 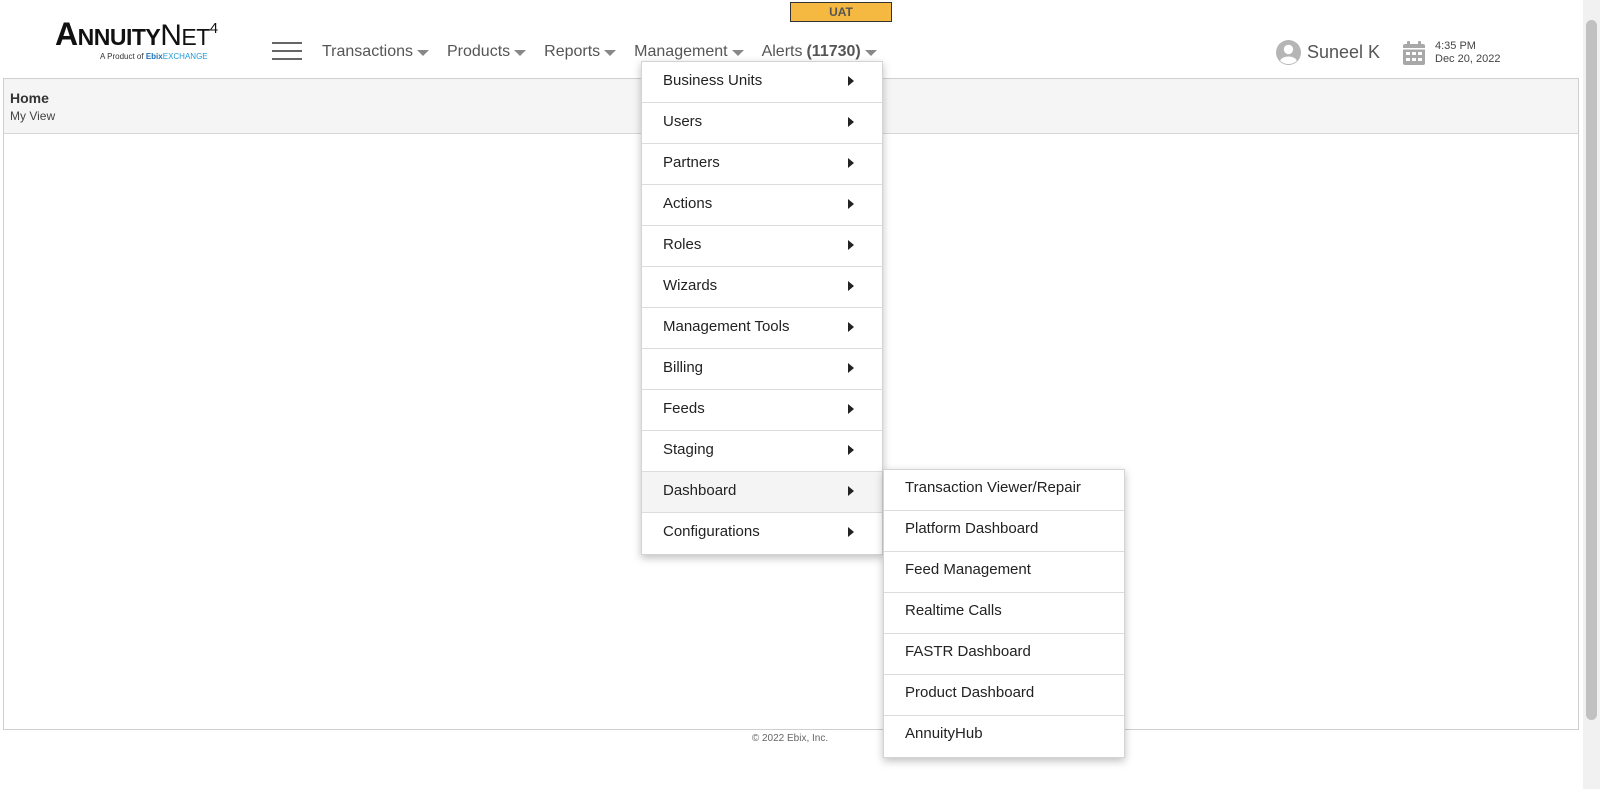 I want to click on submenu-item-annuityhub: AnnuityHub, so click(x=1004, y=736).